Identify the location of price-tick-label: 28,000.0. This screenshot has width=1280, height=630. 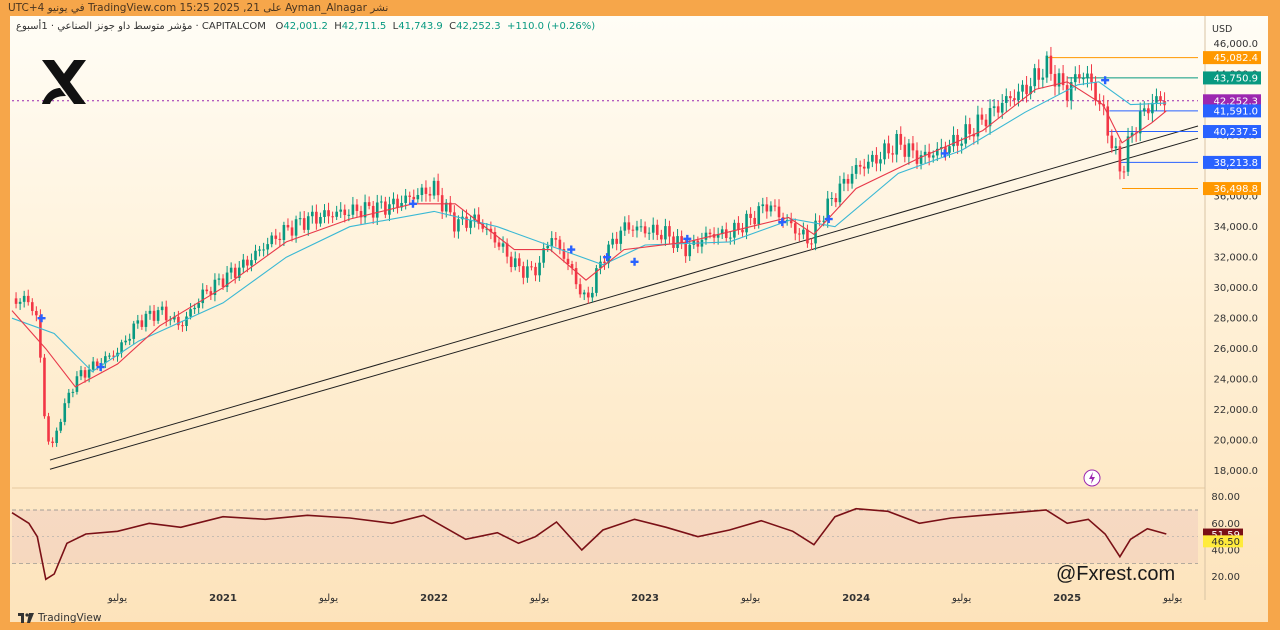
(1235, 319).